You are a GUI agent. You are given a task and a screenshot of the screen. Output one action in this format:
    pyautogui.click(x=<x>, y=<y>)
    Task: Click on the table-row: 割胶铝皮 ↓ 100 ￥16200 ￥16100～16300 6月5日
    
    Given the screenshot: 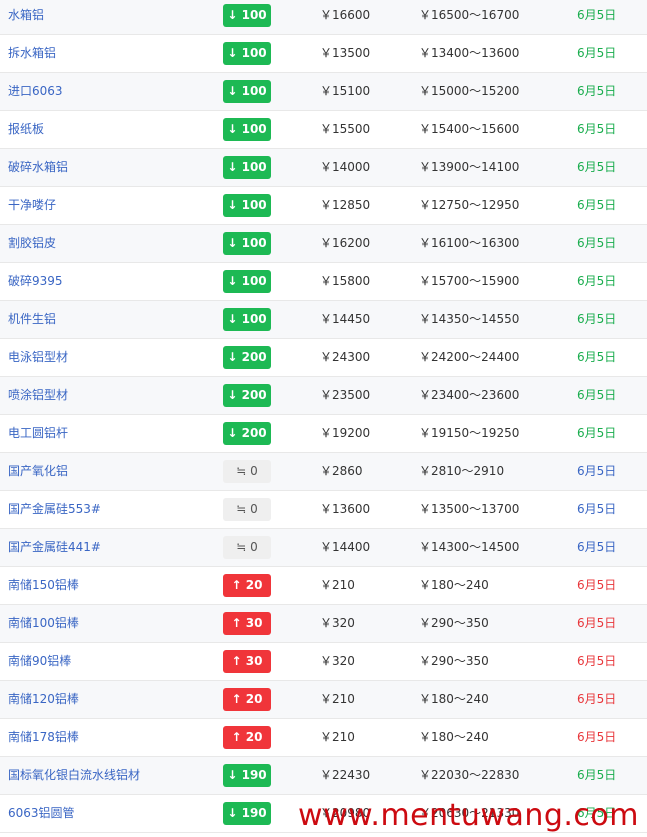 What is the action you would take?
    pyautogui.click(x=323, y=244)
    